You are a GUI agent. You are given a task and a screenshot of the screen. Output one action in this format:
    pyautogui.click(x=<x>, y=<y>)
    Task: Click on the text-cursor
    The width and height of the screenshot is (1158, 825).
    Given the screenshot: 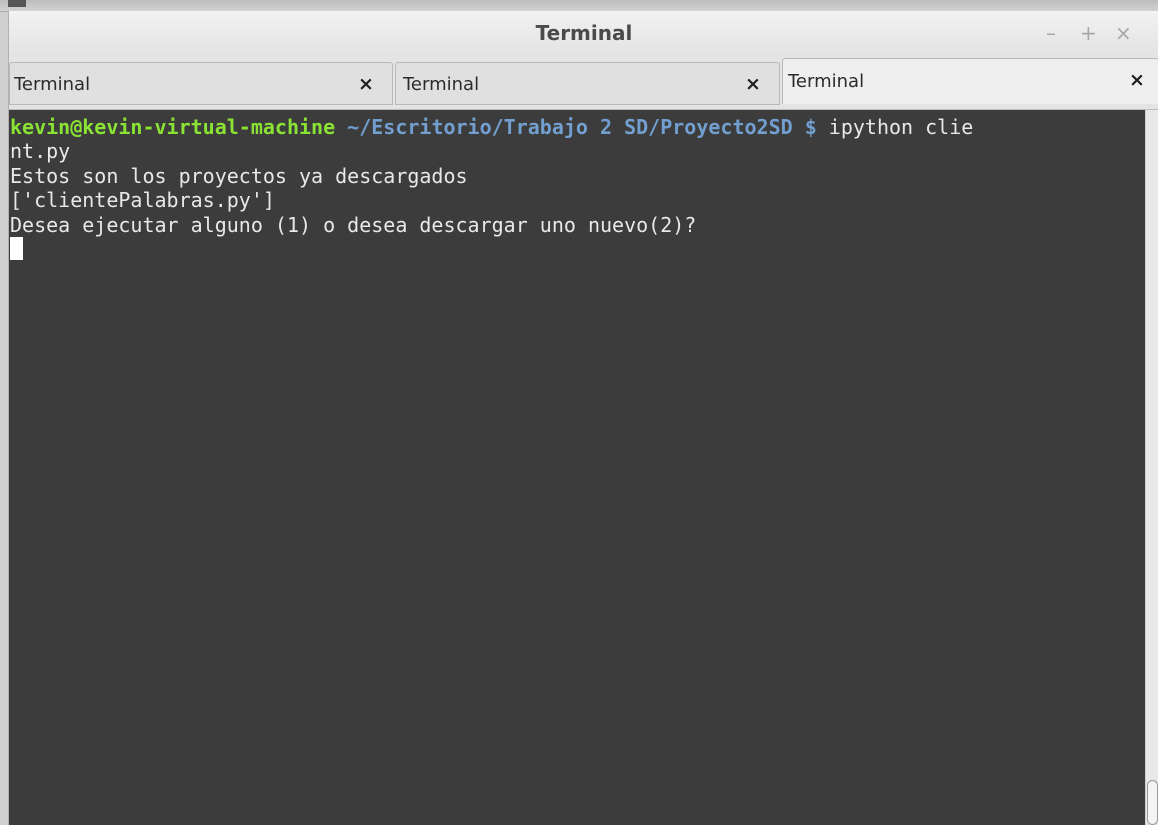 What is the action you would take?
    pyautogui.click(x=16, y=248)
    